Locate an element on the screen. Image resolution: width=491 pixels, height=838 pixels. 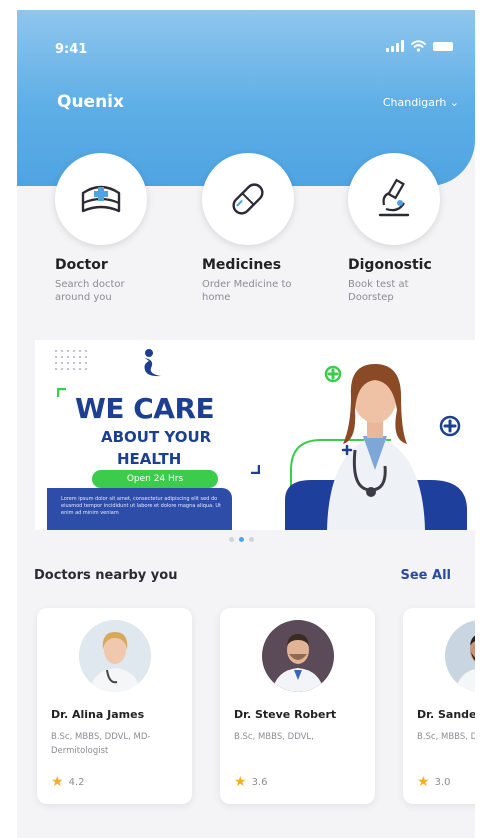
carousel-indicator is located at coordinates (241, 539).